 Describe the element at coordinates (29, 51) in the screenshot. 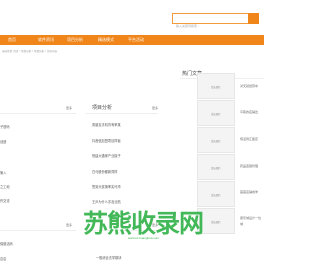

I see `breadcrumb: 当前位置: 首页 > 项目分析 > 项目分析 > 文章内容` at that location.